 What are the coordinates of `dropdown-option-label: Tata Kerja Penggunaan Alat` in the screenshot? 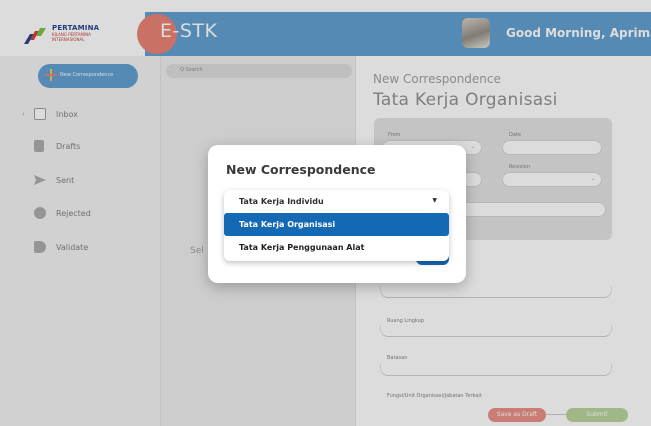 It's located at (302, 247).